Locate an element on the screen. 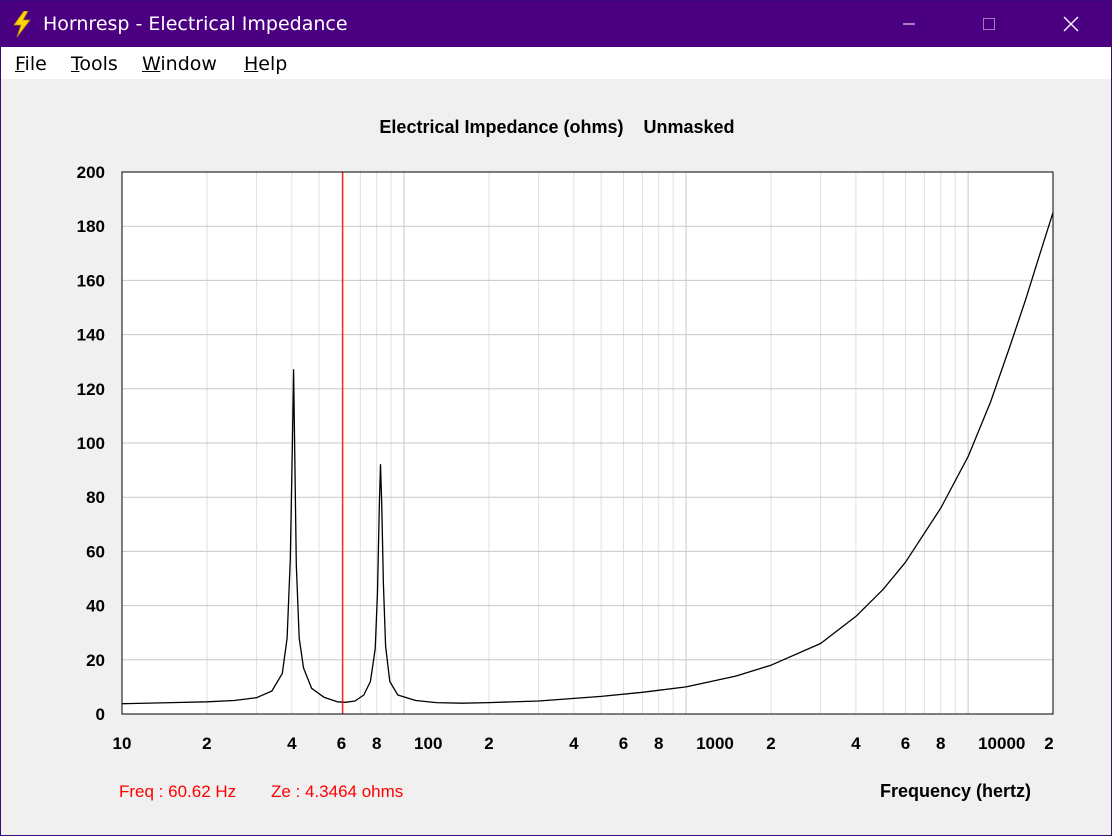  x-axis-label: Frequency (hertz) is located at coordinates (956, 791).